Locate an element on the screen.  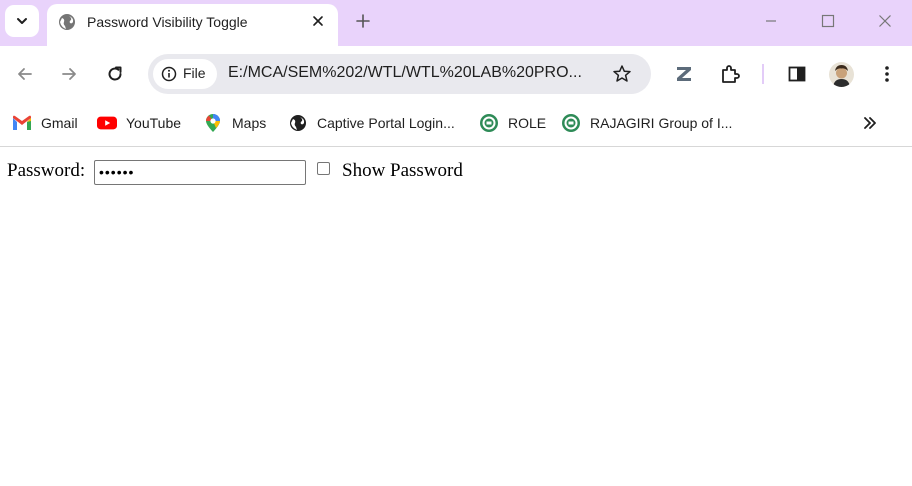
maximize-button is located at coordinates (828, 21).